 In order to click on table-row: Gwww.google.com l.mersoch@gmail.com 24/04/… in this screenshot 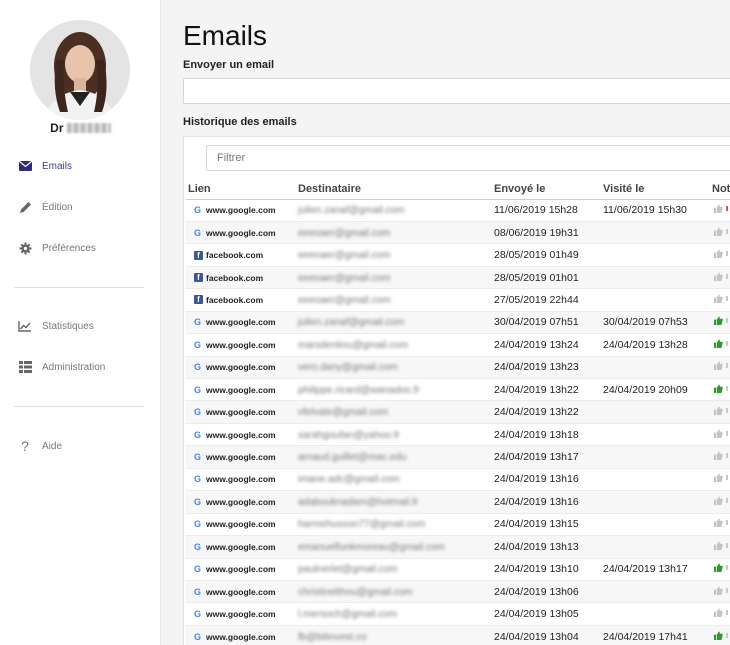, I will do `click(458, 614)`.